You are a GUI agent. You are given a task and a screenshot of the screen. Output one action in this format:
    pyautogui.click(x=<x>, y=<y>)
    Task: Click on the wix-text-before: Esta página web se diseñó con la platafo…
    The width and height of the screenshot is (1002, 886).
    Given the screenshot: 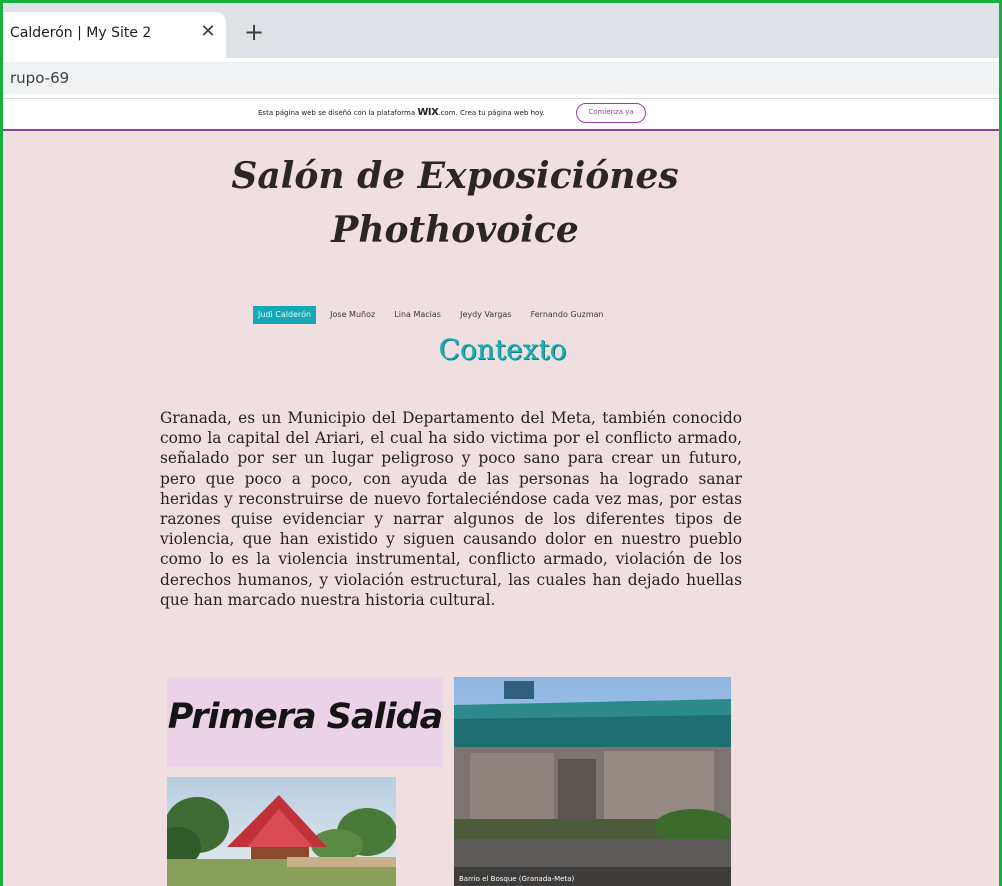 What is the action you would take?
    pyautogui.click(x=338, y=113)
    